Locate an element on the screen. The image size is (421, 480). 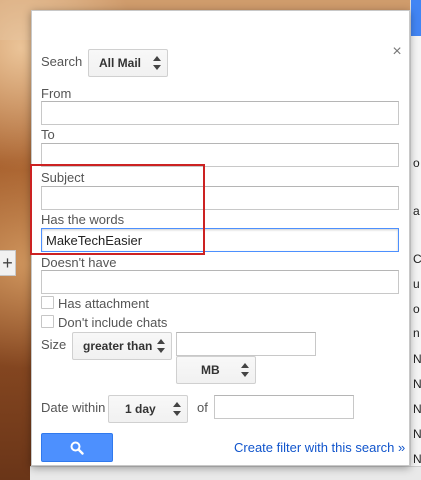
date-value-field is located at coordinates (284, 407).